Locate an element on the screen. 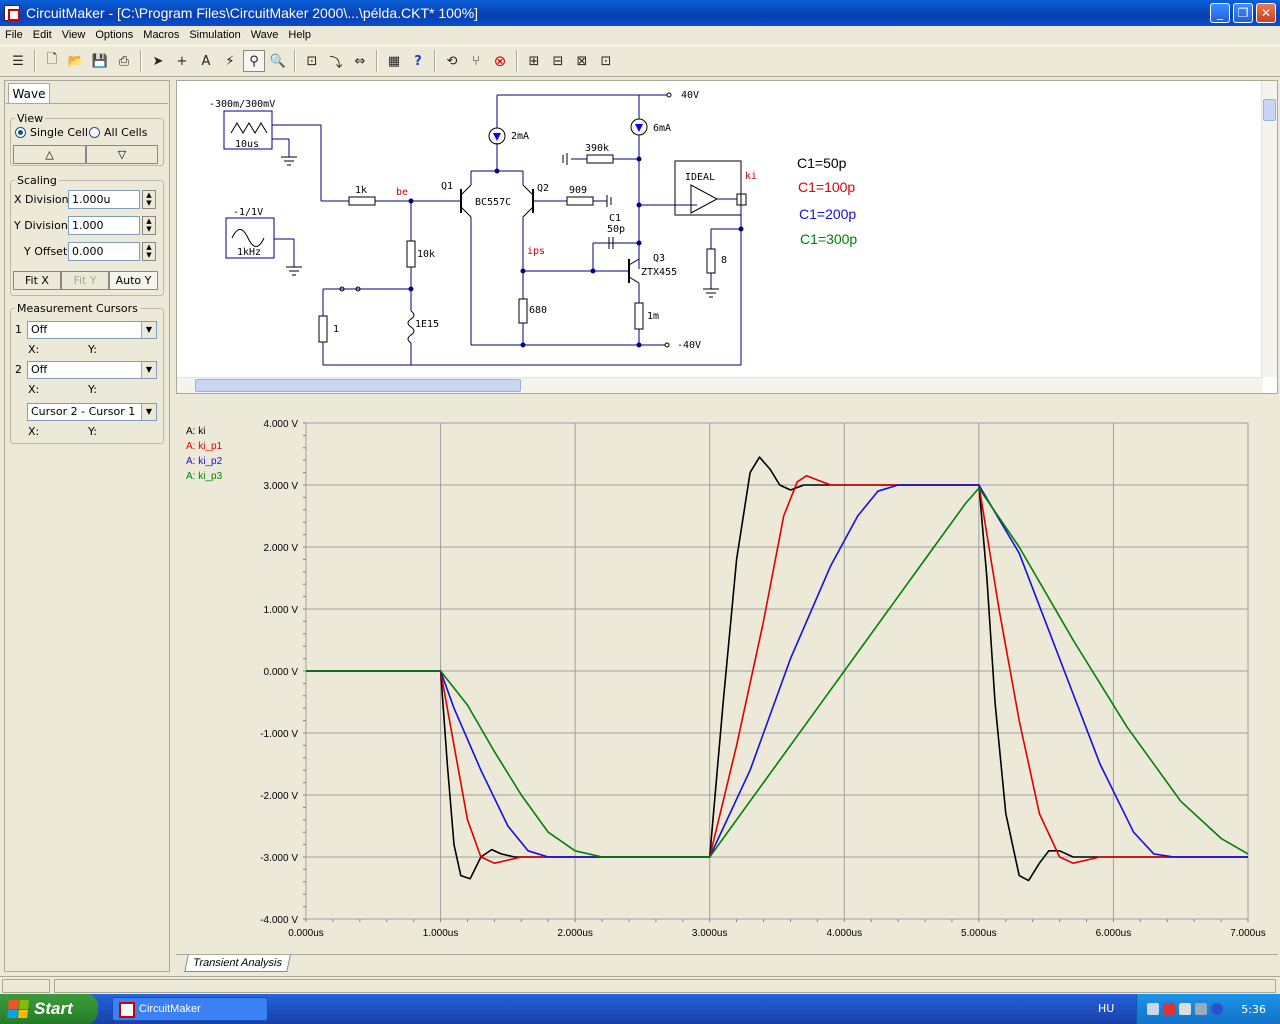  language-indicator: HU is located at coordinates (1106, 1008).